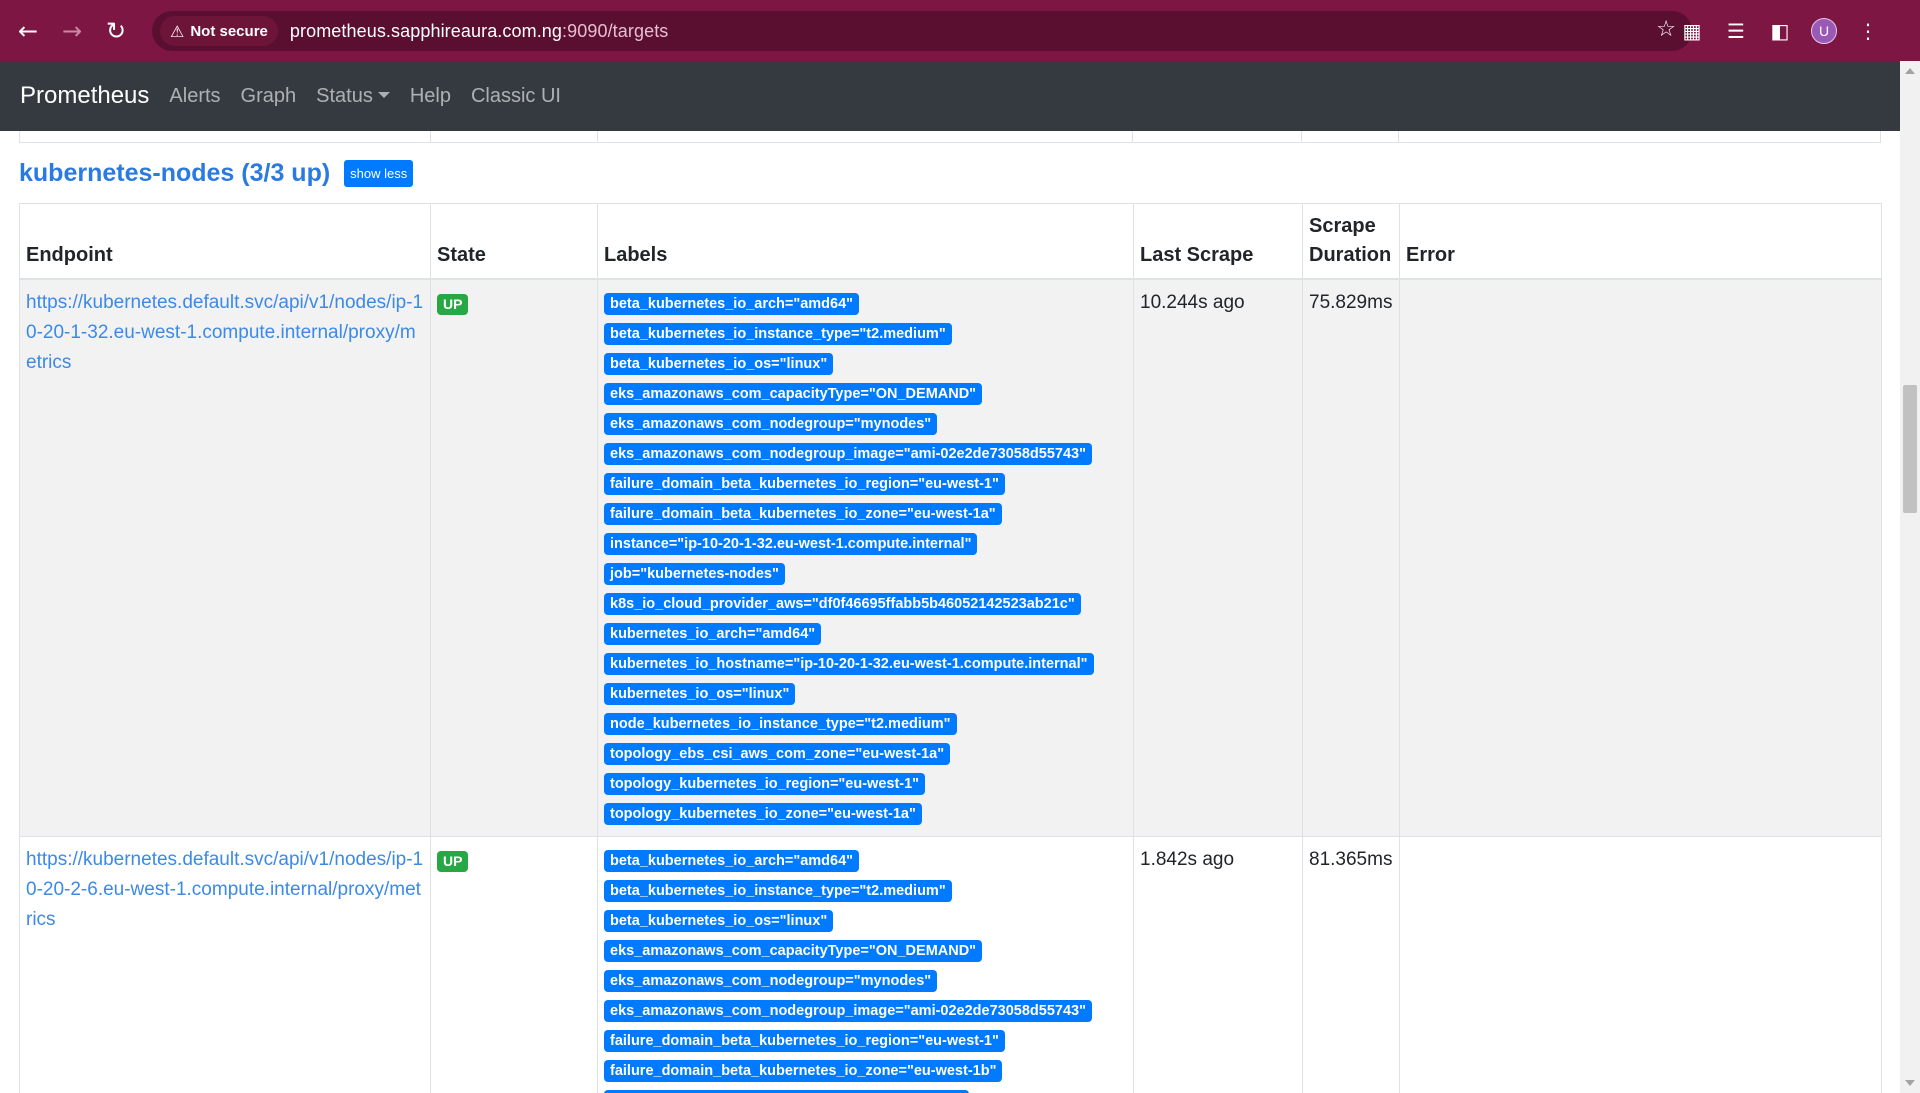 This screenshot has width=1920, height=1093. Describe the element at coordinates (84, 96) in the screenshot. I see `brand-logo: Prometheus` at that location.